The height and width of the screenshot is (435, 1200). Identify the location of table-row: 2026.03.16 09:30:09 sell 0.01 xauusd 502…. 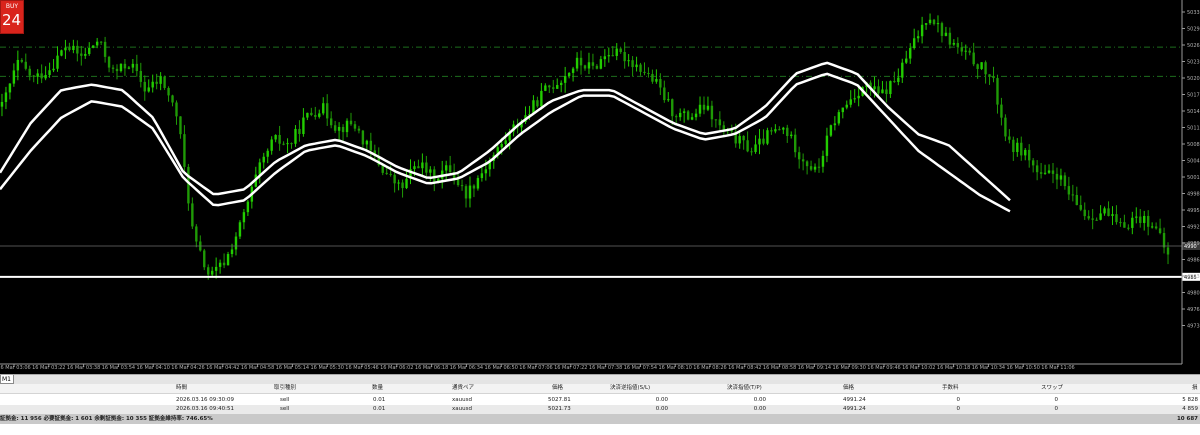
(600, 400).